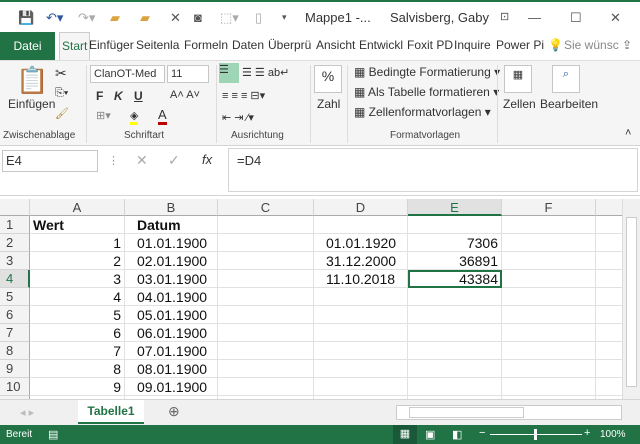  I want to click on cell-d10, so click(361, 387).